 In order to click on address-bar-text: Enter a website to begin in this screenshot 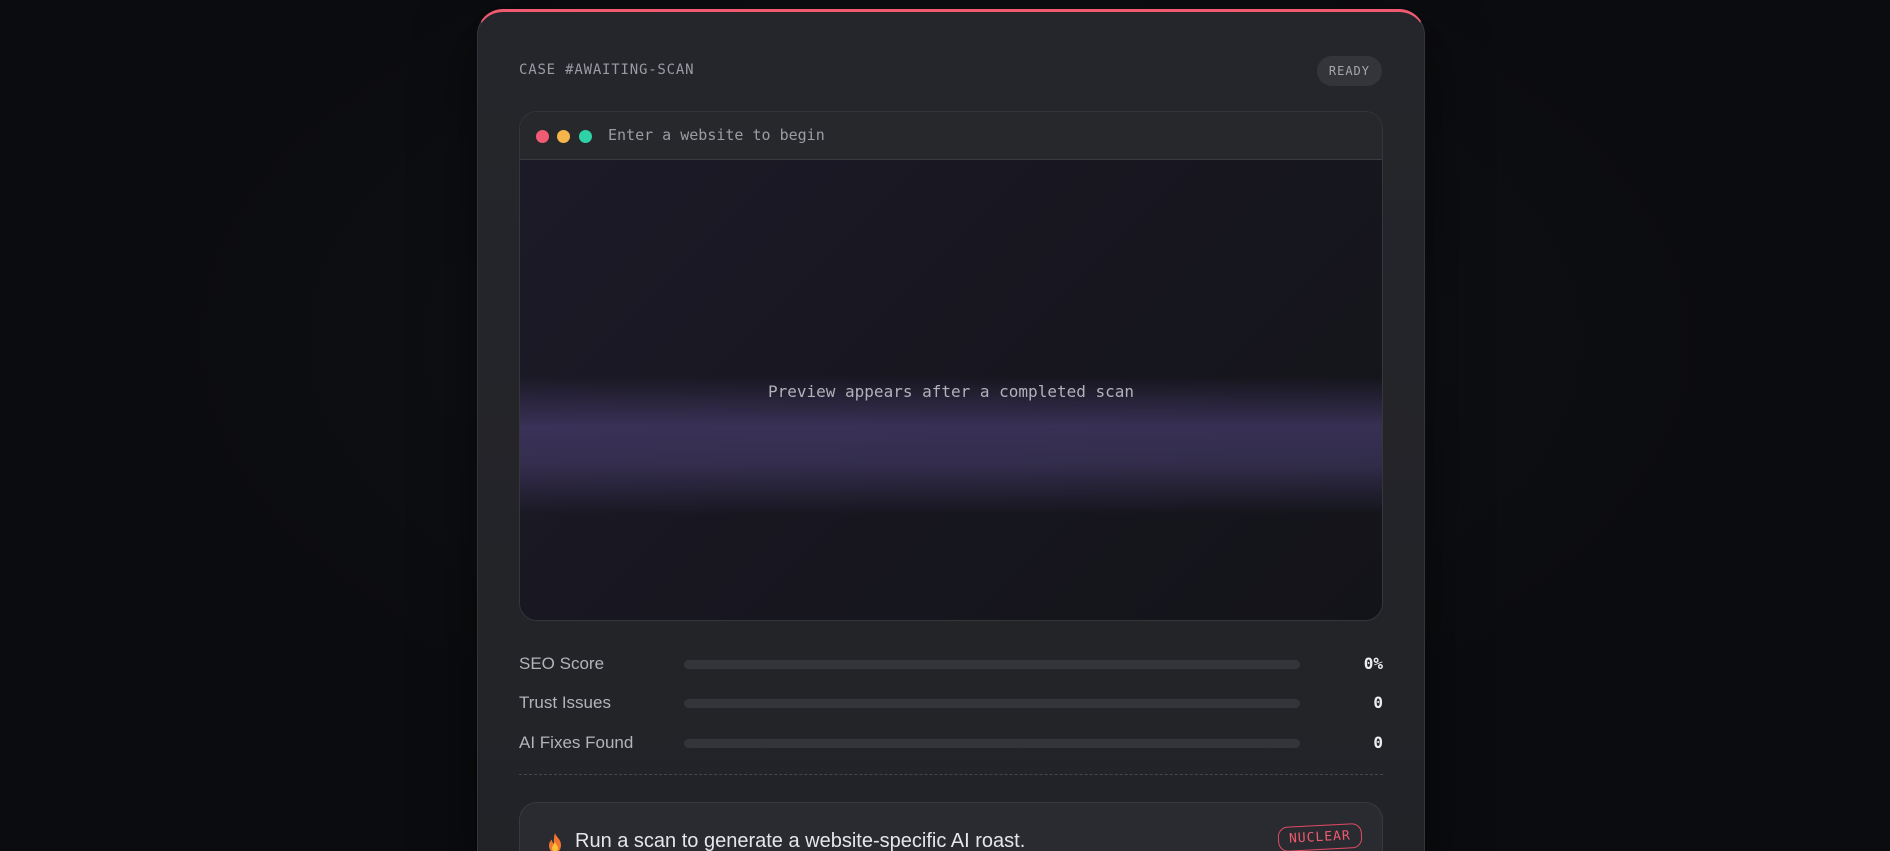, I will do `click(716, 135)`.